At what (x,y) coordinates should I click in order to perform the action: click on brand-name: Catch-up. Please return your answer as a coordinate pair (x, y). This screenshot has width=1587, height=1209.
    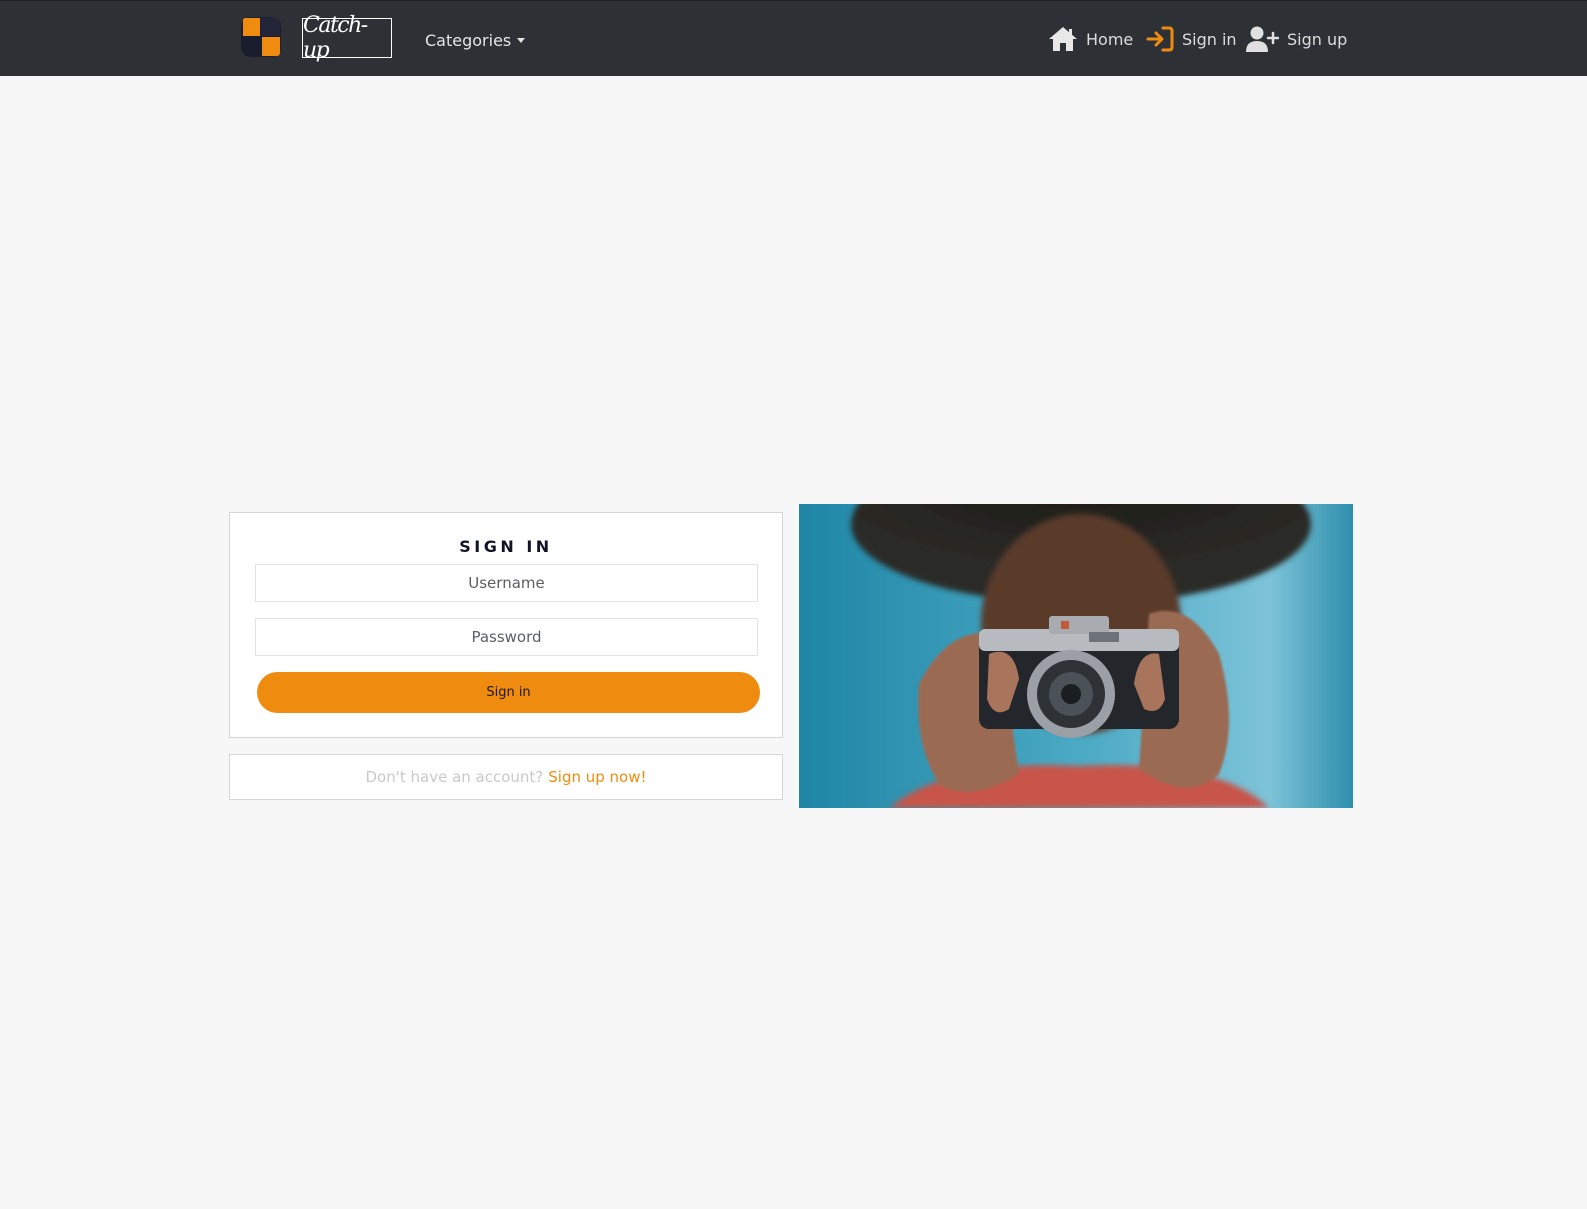
    Looking at the image, I should click on (347, 38).